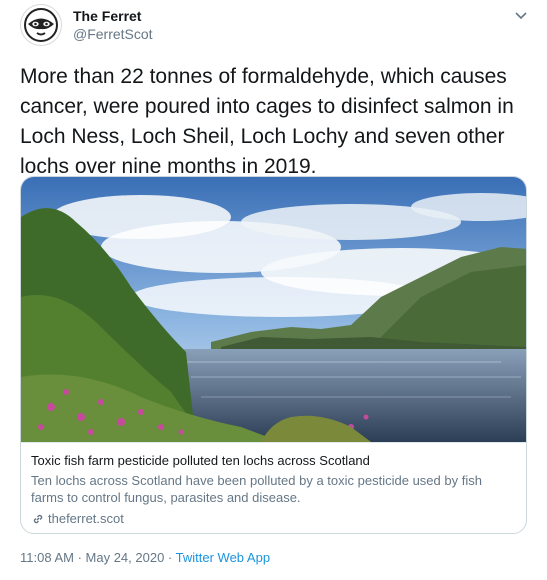 This screenshot has width=547, height=580. I want to click on chevron-down-icon, so click(521, 16).